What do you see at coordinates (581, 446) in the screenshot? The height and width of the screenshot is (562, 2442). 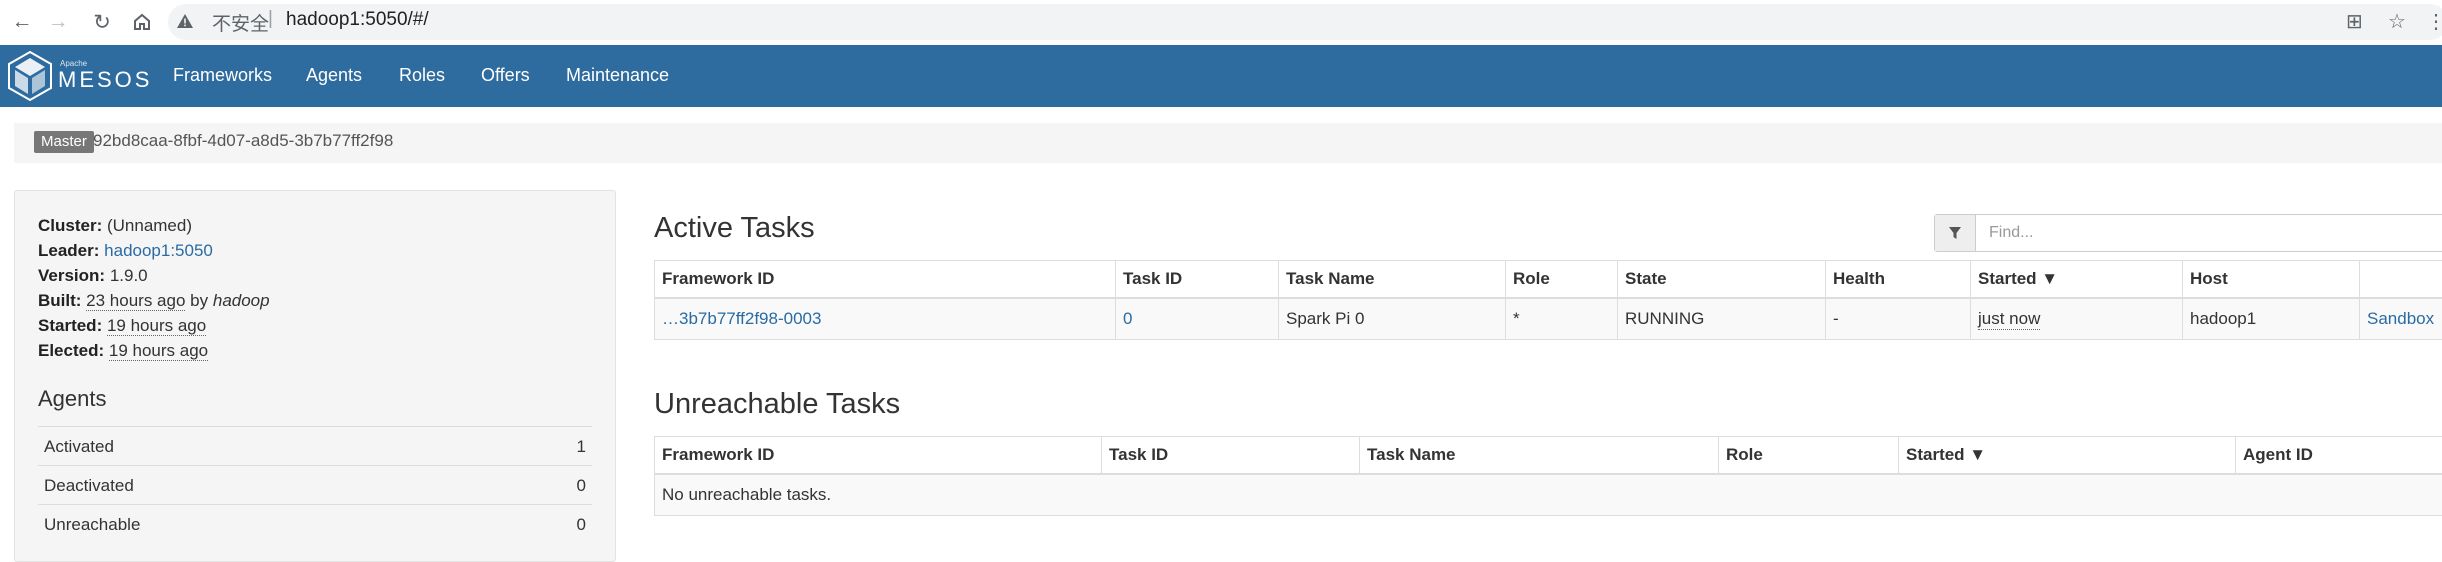 I see `agents-row-value: 1` at bounding box center [581, 446].